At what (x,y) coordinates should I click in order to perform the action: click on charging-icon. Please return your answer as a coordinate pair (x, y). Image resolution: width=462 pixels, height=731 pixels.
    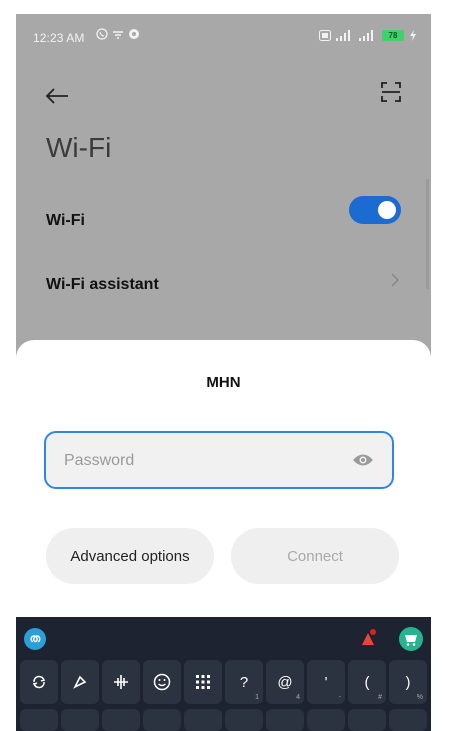
    Looking at the image, I should click on (413, 35).